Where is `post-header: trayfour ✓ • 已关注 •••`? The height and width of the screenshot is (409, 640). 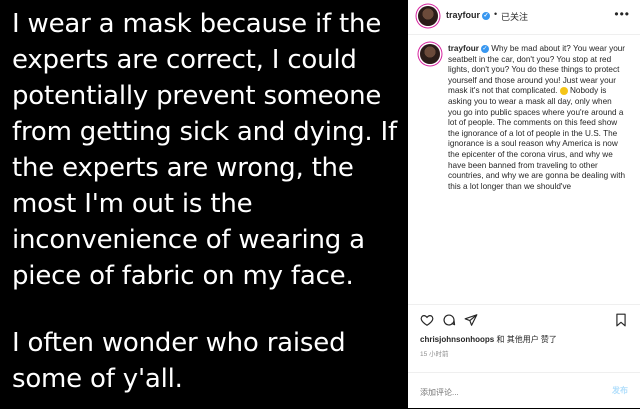
post-header: trayfour ✓ • 已关注 ••• is located at coordinates (524, 17).